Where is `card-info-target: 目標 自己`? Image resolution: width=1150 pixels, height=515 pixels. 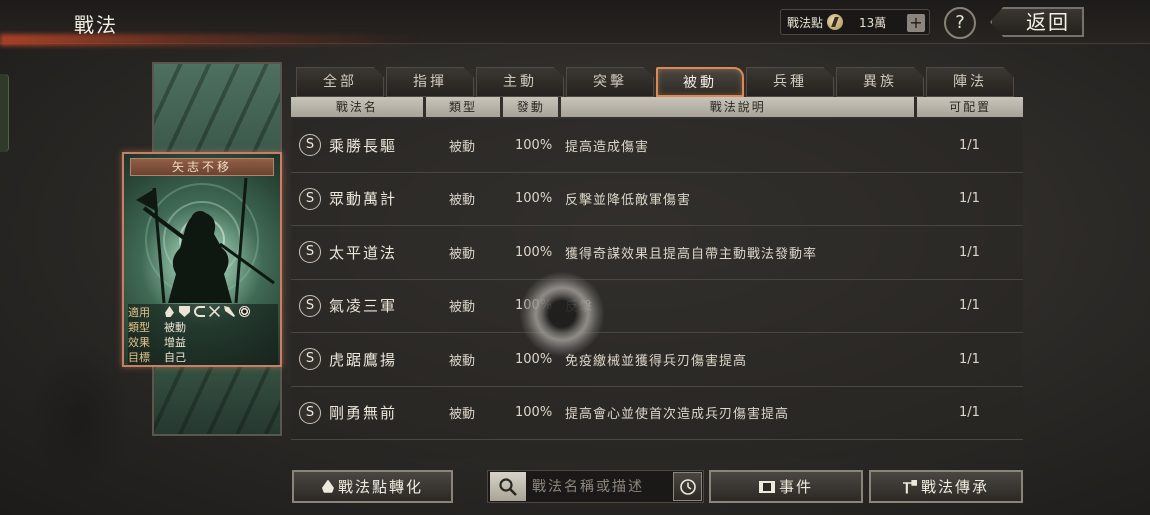 card-info-target: 目標 自己 is located at coordinates (203, 356).